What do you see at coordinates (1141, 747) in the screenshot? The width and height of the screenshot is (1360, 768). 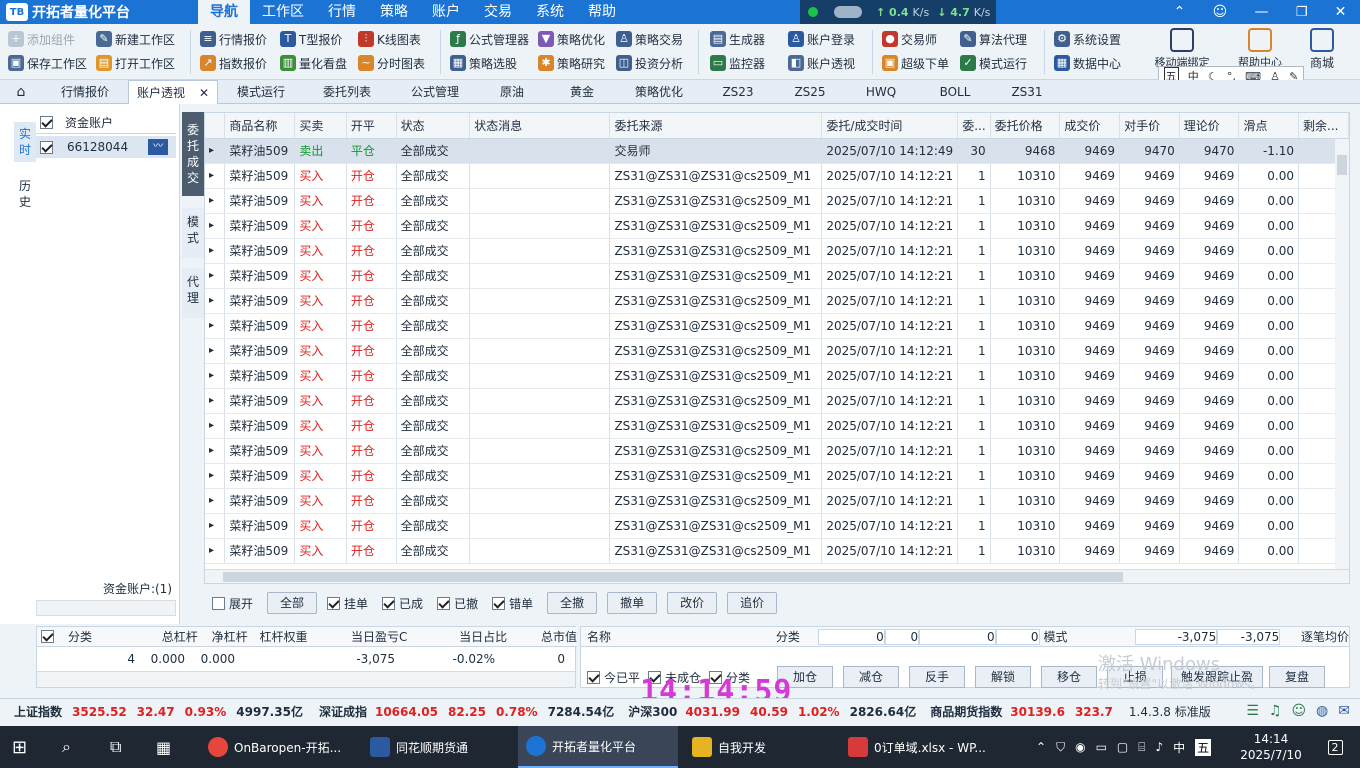 I see `network-icon: ⌸` at bounding box center [1141, 747].